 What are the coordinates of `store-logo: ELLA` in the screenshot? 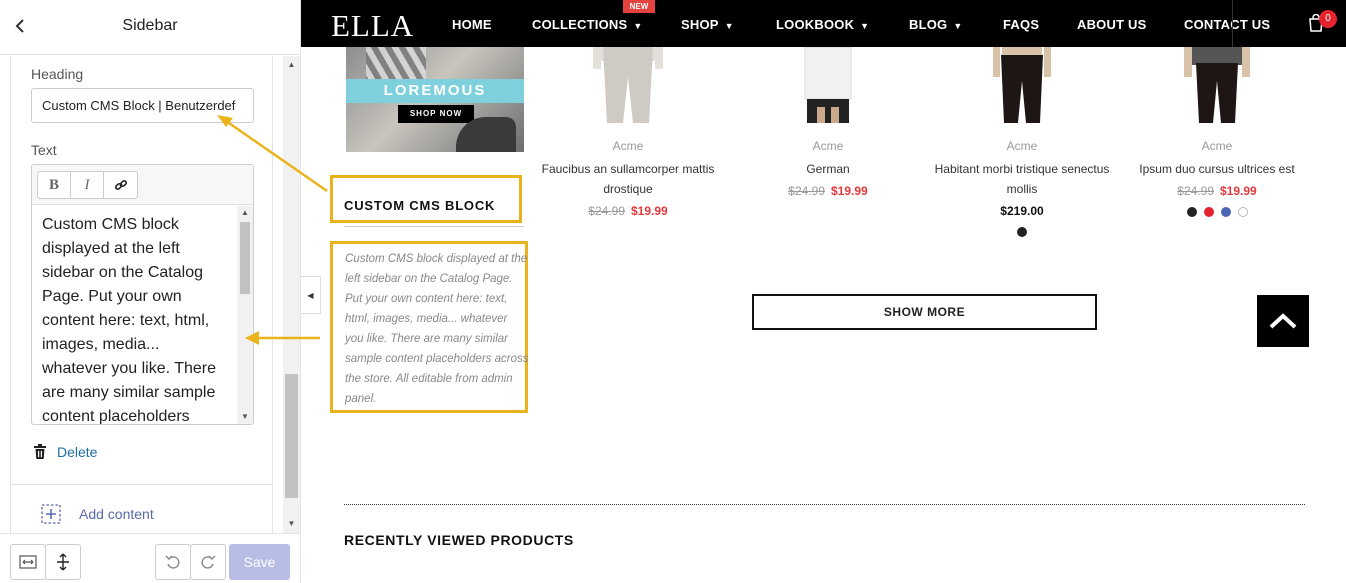 It's located at (372, 26).